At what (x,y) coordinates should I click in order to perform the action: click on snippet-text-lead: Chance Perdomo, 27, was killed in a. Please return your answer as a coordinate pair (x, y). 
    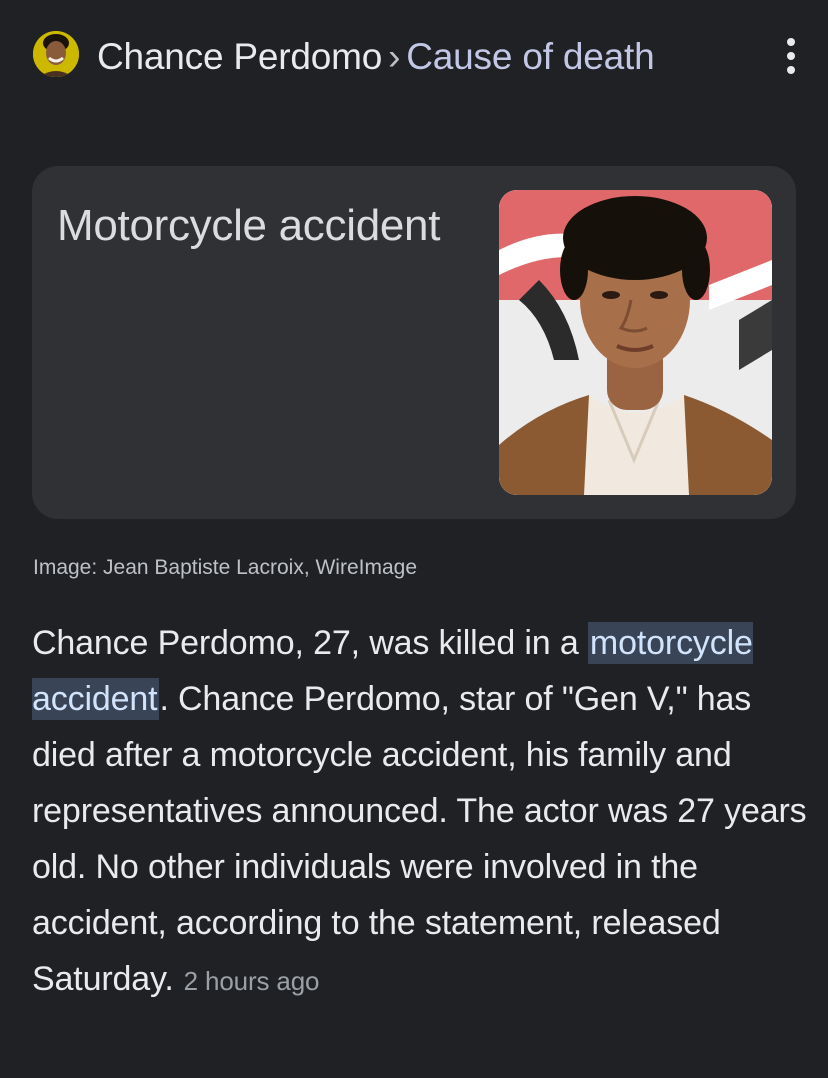
    Looking at the image, I should click on (310, 643).